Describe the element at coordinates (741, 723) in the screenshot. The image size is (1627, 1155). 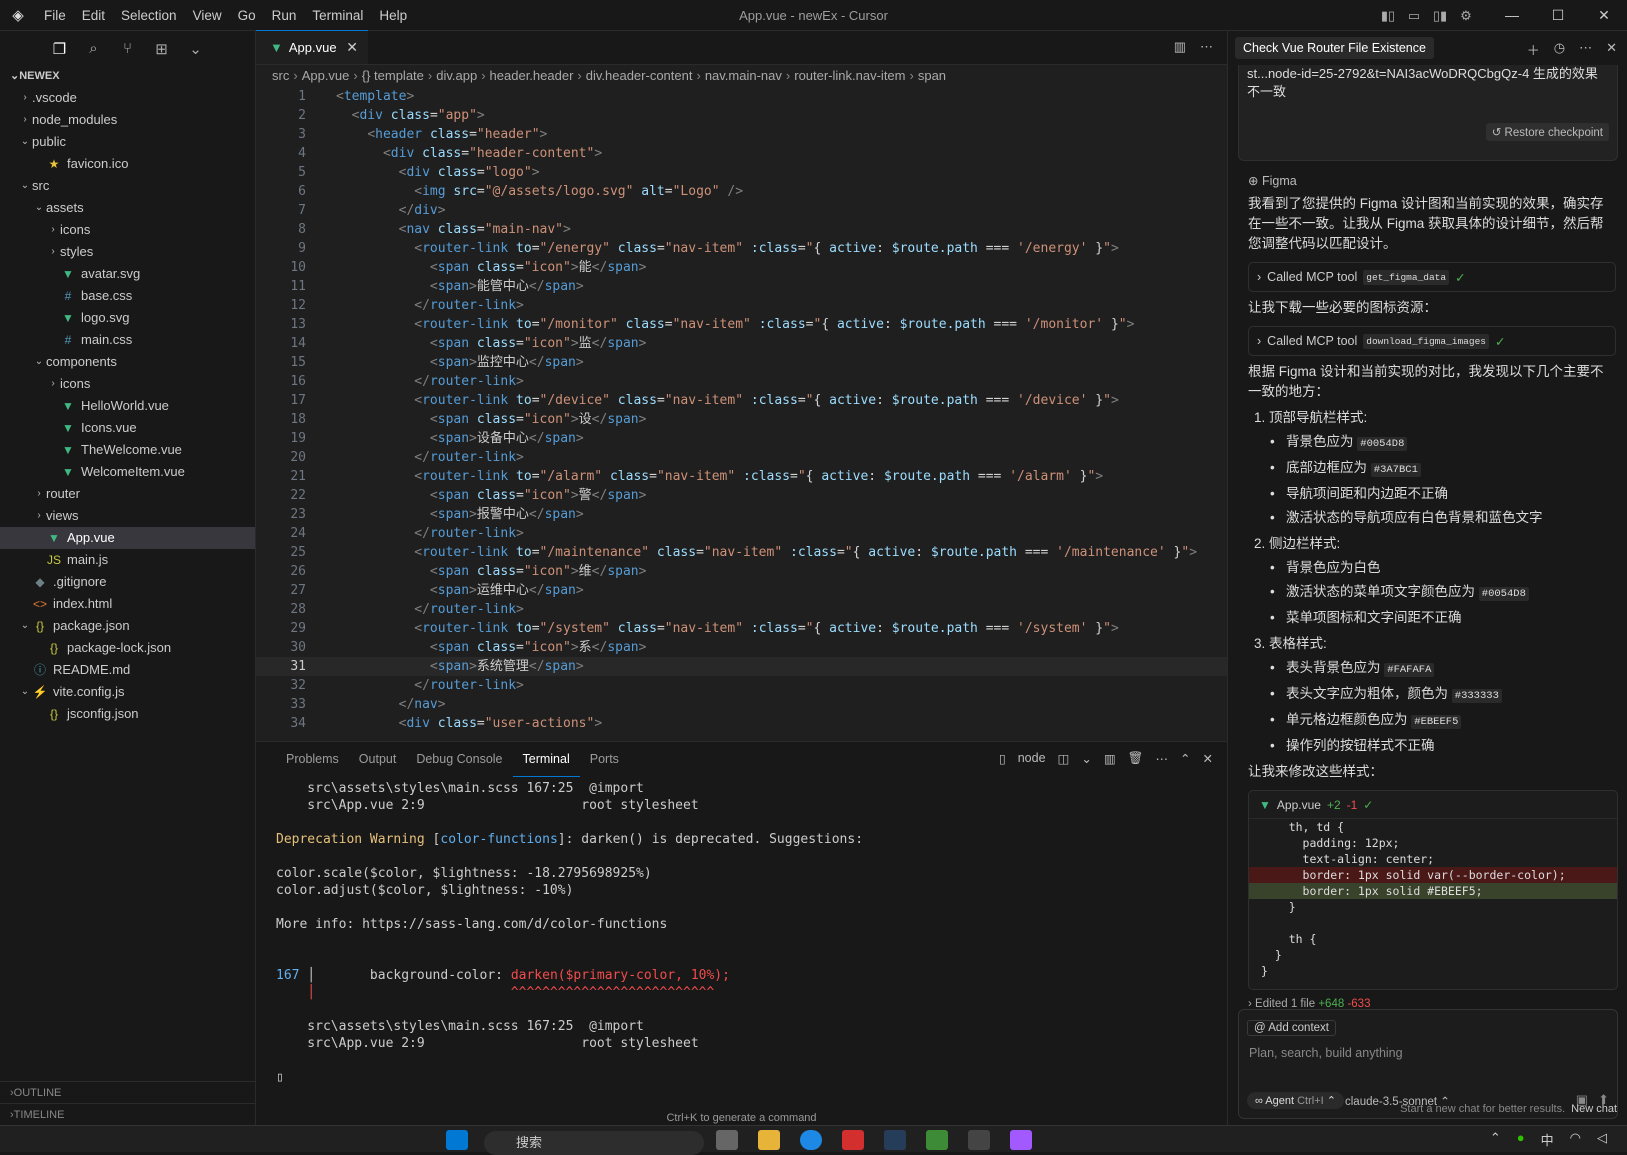
I see `code-line: 34 <div class="user-actions">` at that location.